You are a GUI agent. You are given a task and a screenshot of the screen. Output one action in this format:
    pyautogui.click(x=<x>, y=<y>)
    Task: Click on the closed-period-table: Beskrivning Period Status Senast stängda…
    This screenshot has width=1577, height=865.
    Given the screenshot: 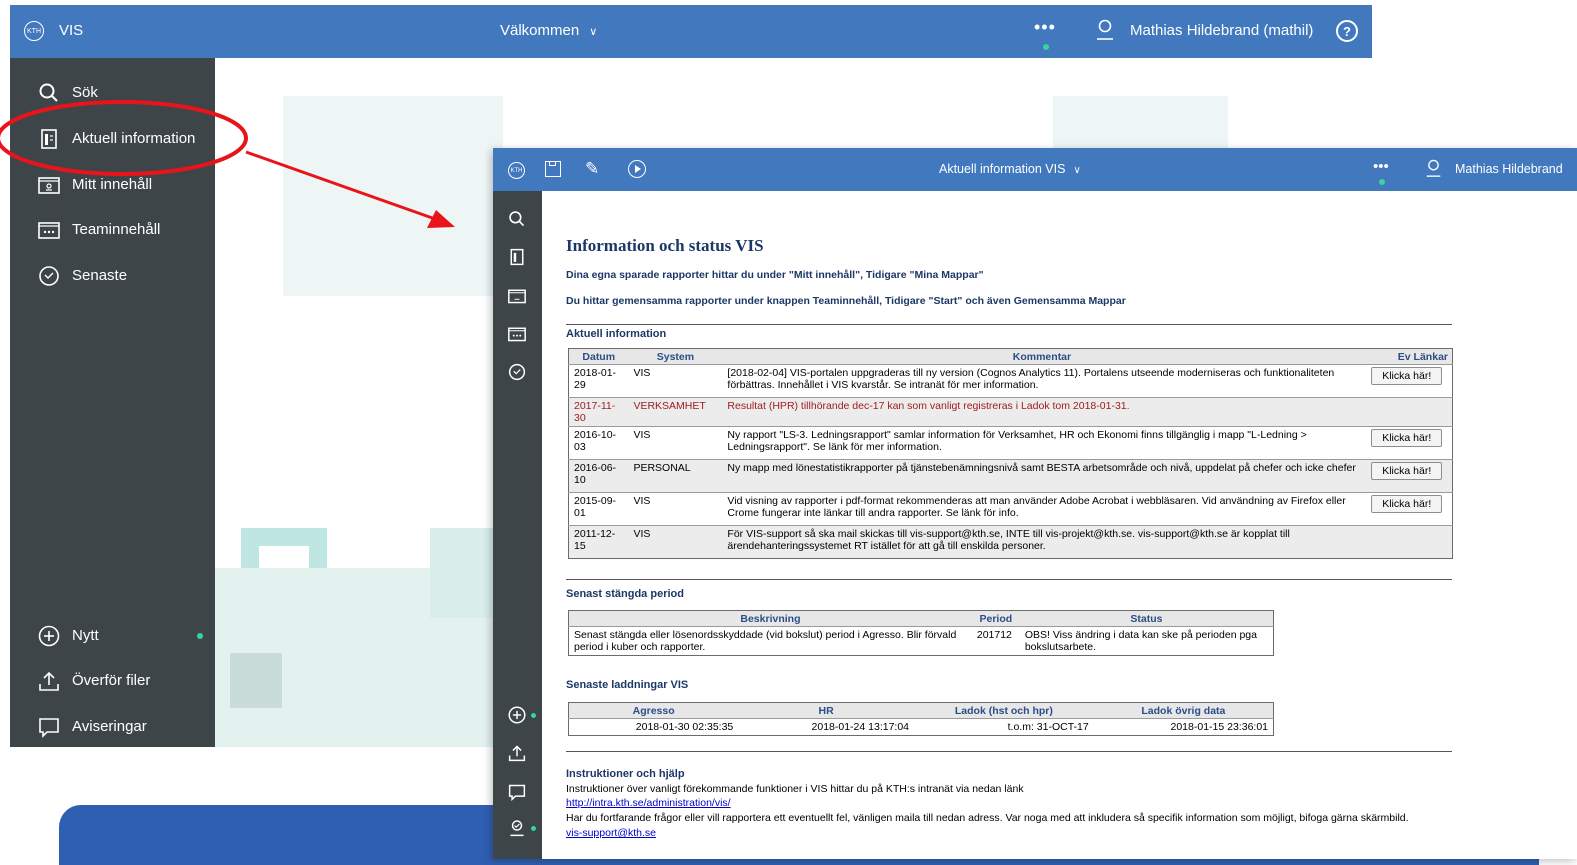 What is the action you would take?
    pyautogui.click(x=921, y=633)
    